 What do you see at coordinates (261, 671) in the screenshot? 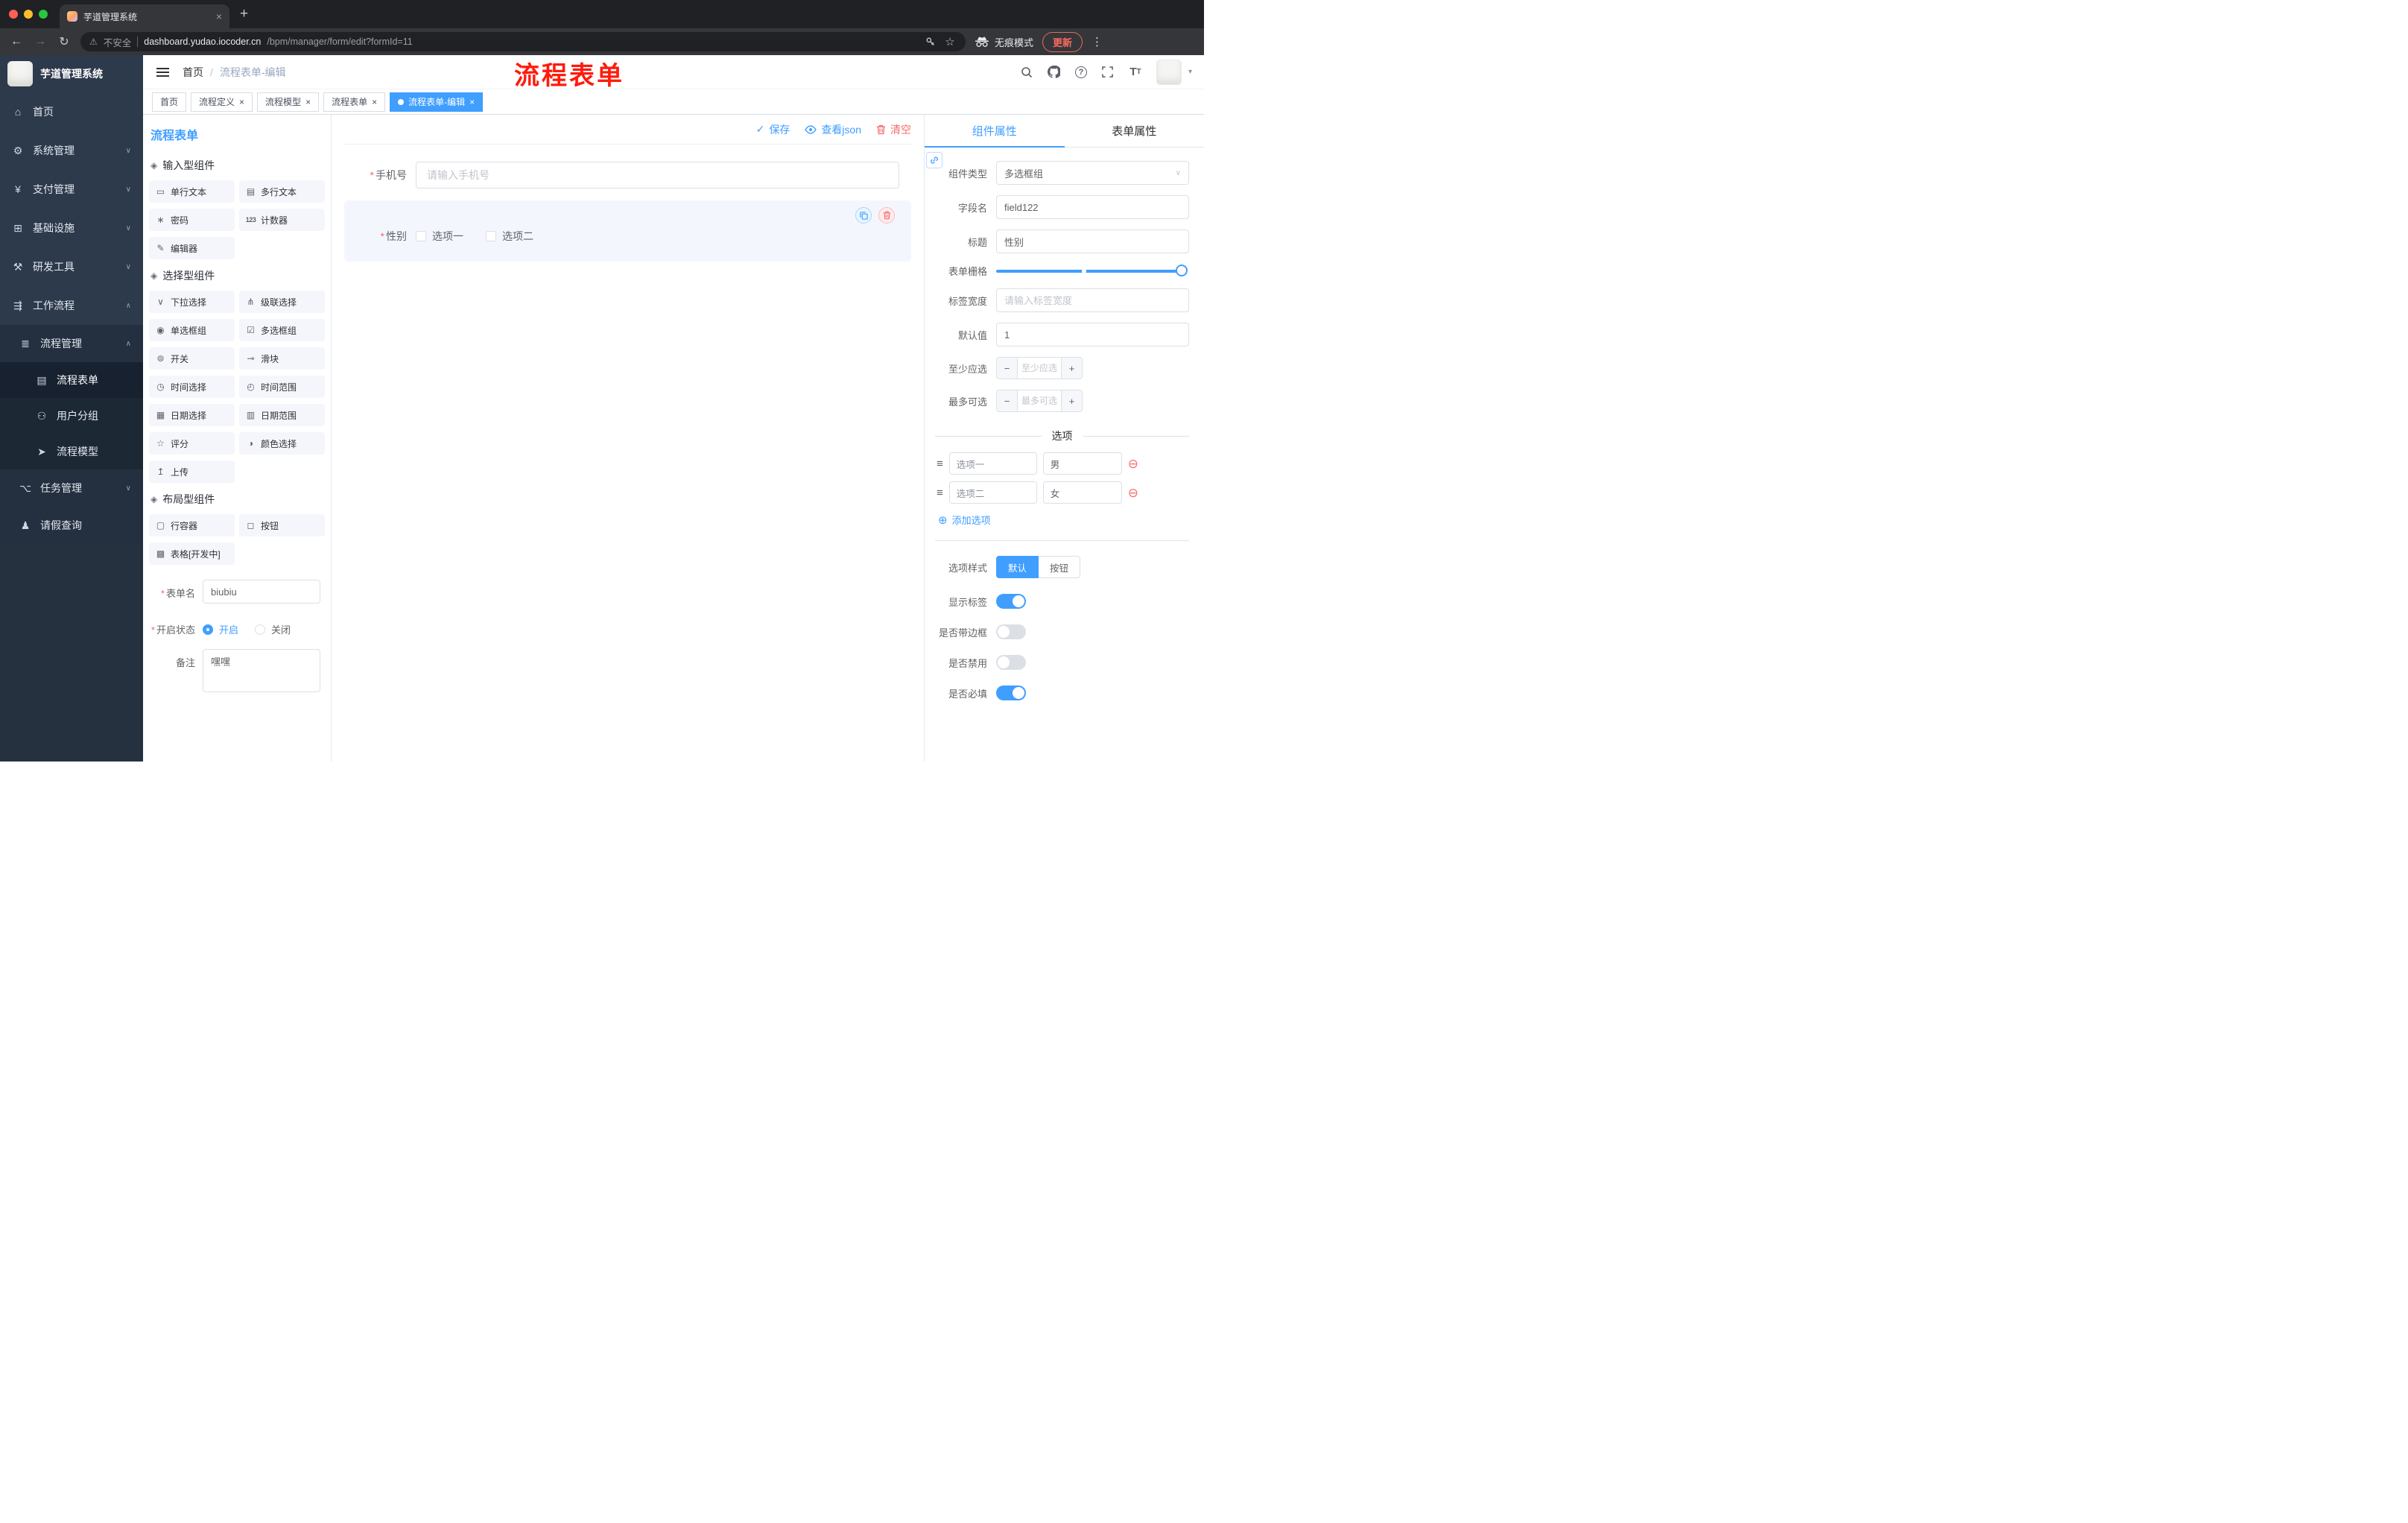
I see `form-remark-textarea: 嘿嘿` at bounding box center [261, 671].